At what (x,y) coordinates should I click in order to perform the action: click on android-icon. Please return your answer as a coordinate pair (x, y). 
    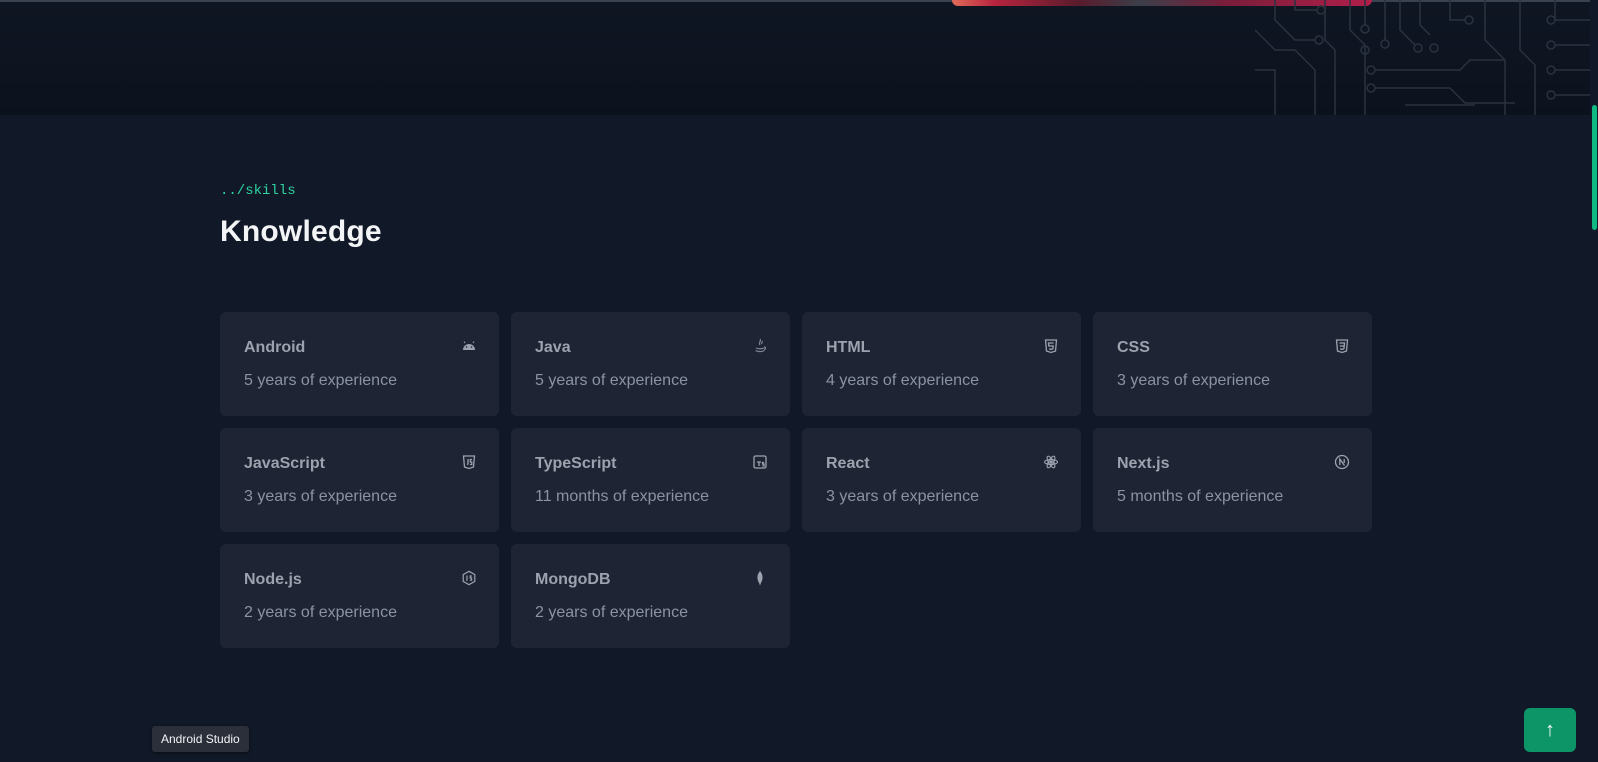
    Looking at the image, I should click on (469, 346).